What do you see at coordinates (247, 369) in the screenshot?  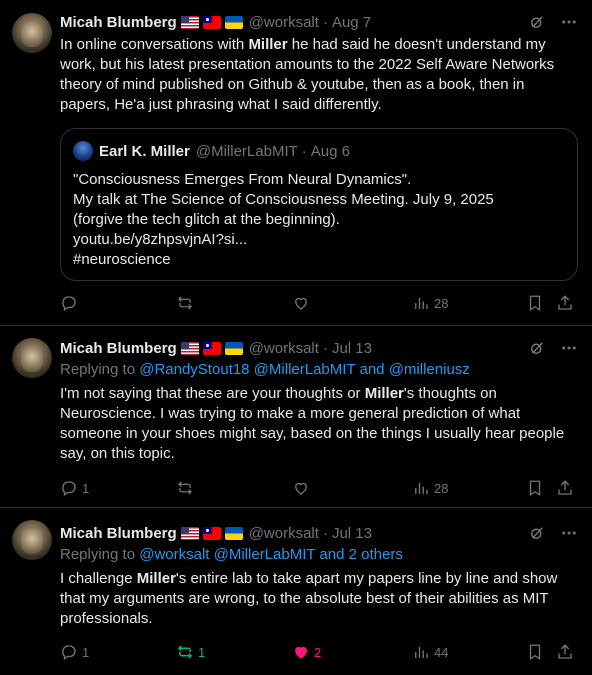 I see `mention-link: @RandyStout18 @MillerLabMIT` at bounding box center [247, 369].